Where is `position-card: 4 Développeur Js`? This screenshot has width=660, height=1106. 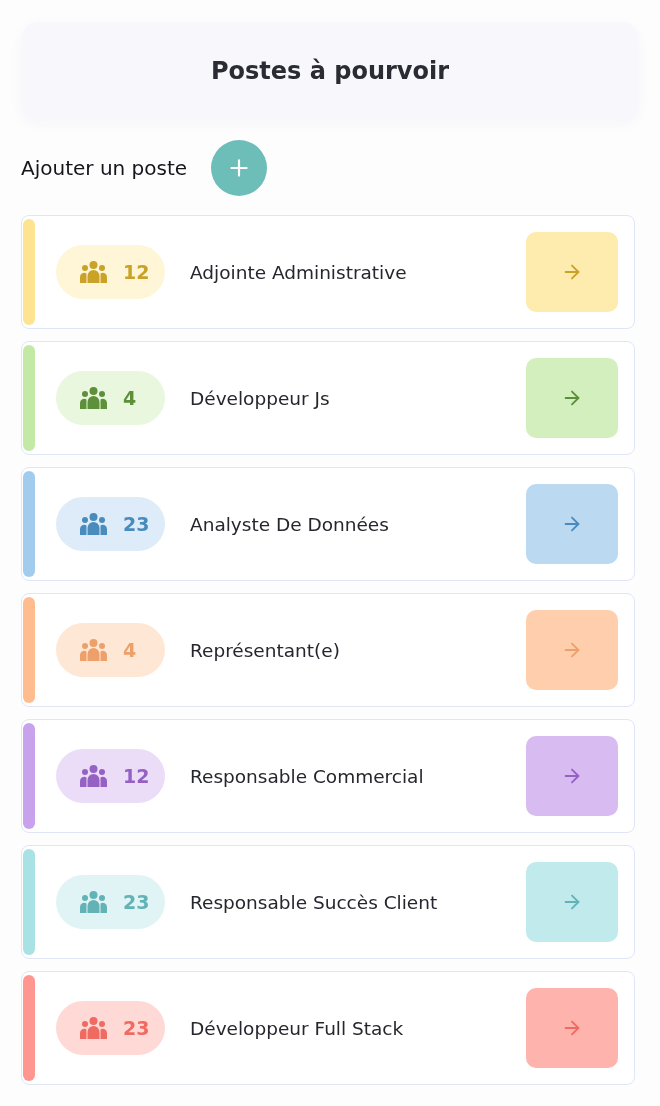
position-card: 4 Développeur Js is located at coordinates (328, 398).